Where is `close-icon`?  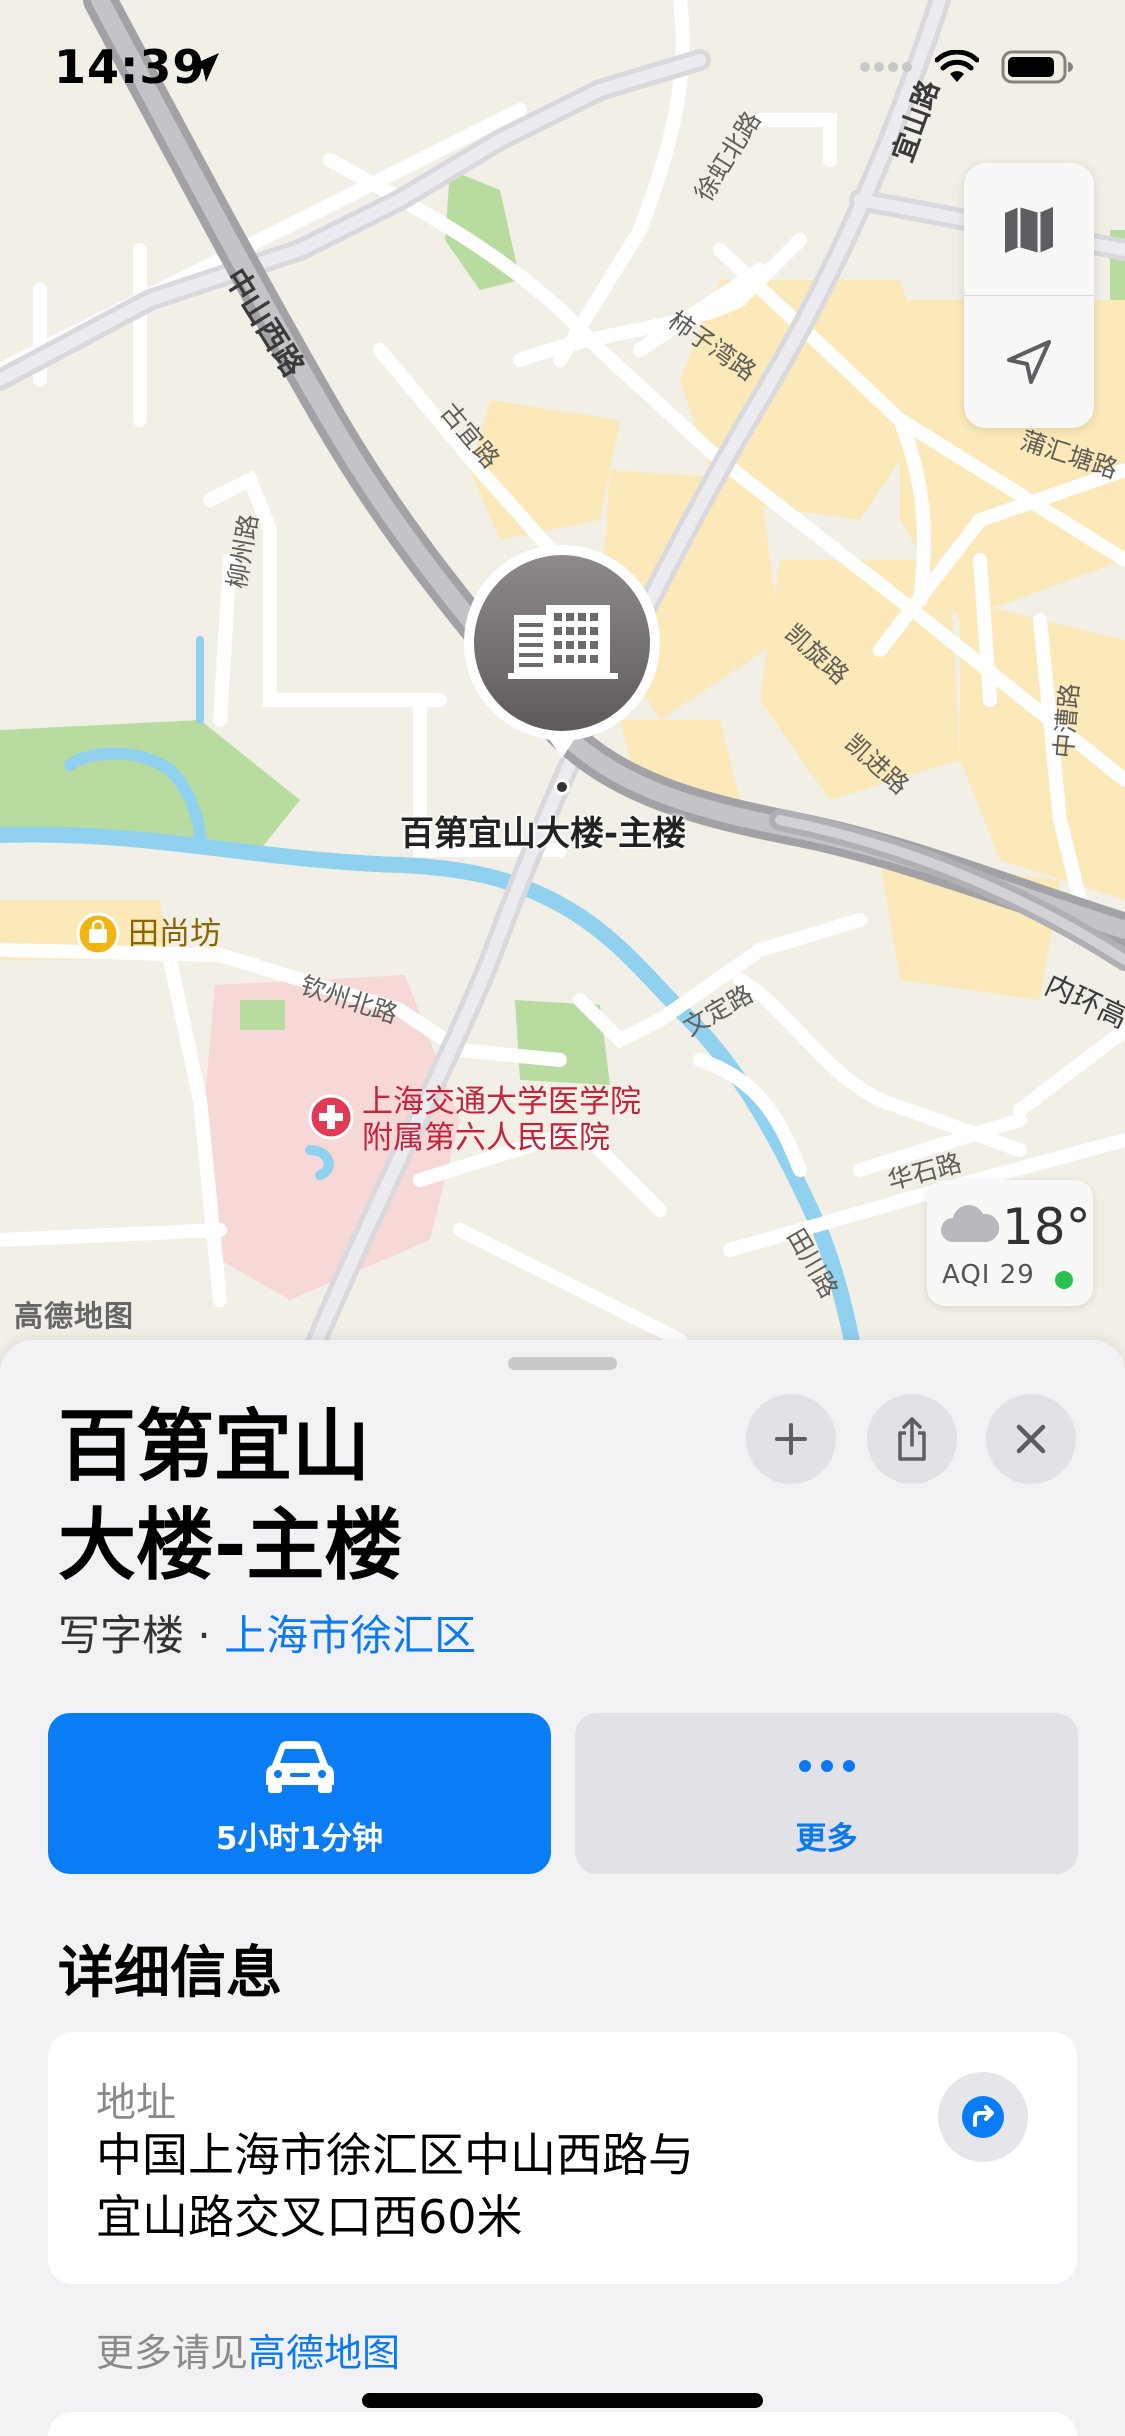
close-icon is located at coordinates (1031, 1439).